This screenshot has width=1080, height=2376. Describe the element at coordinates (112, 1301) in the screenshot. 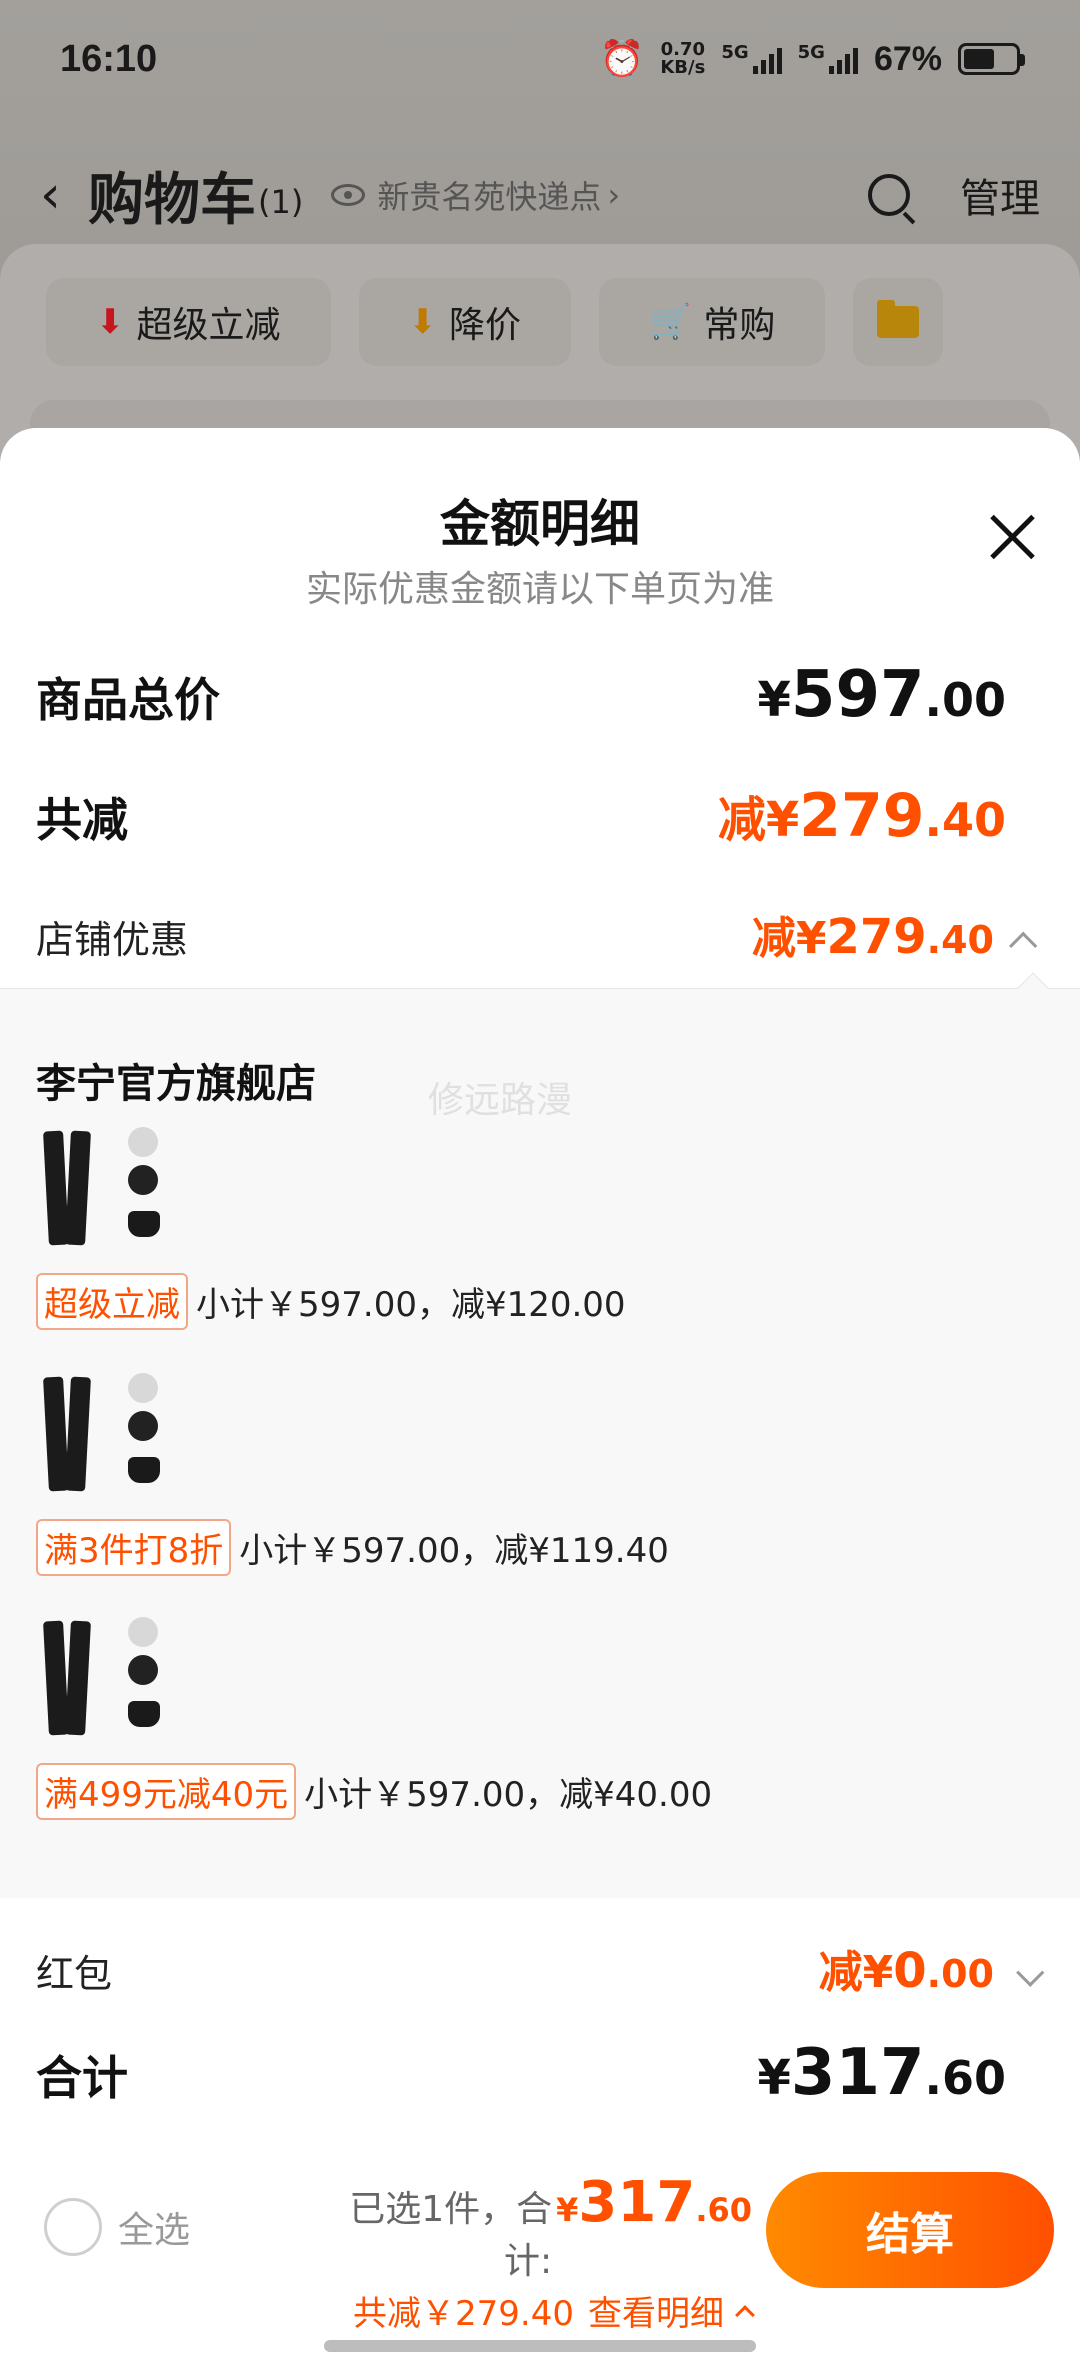

I see `promo-tag: 超级立减` at that location.